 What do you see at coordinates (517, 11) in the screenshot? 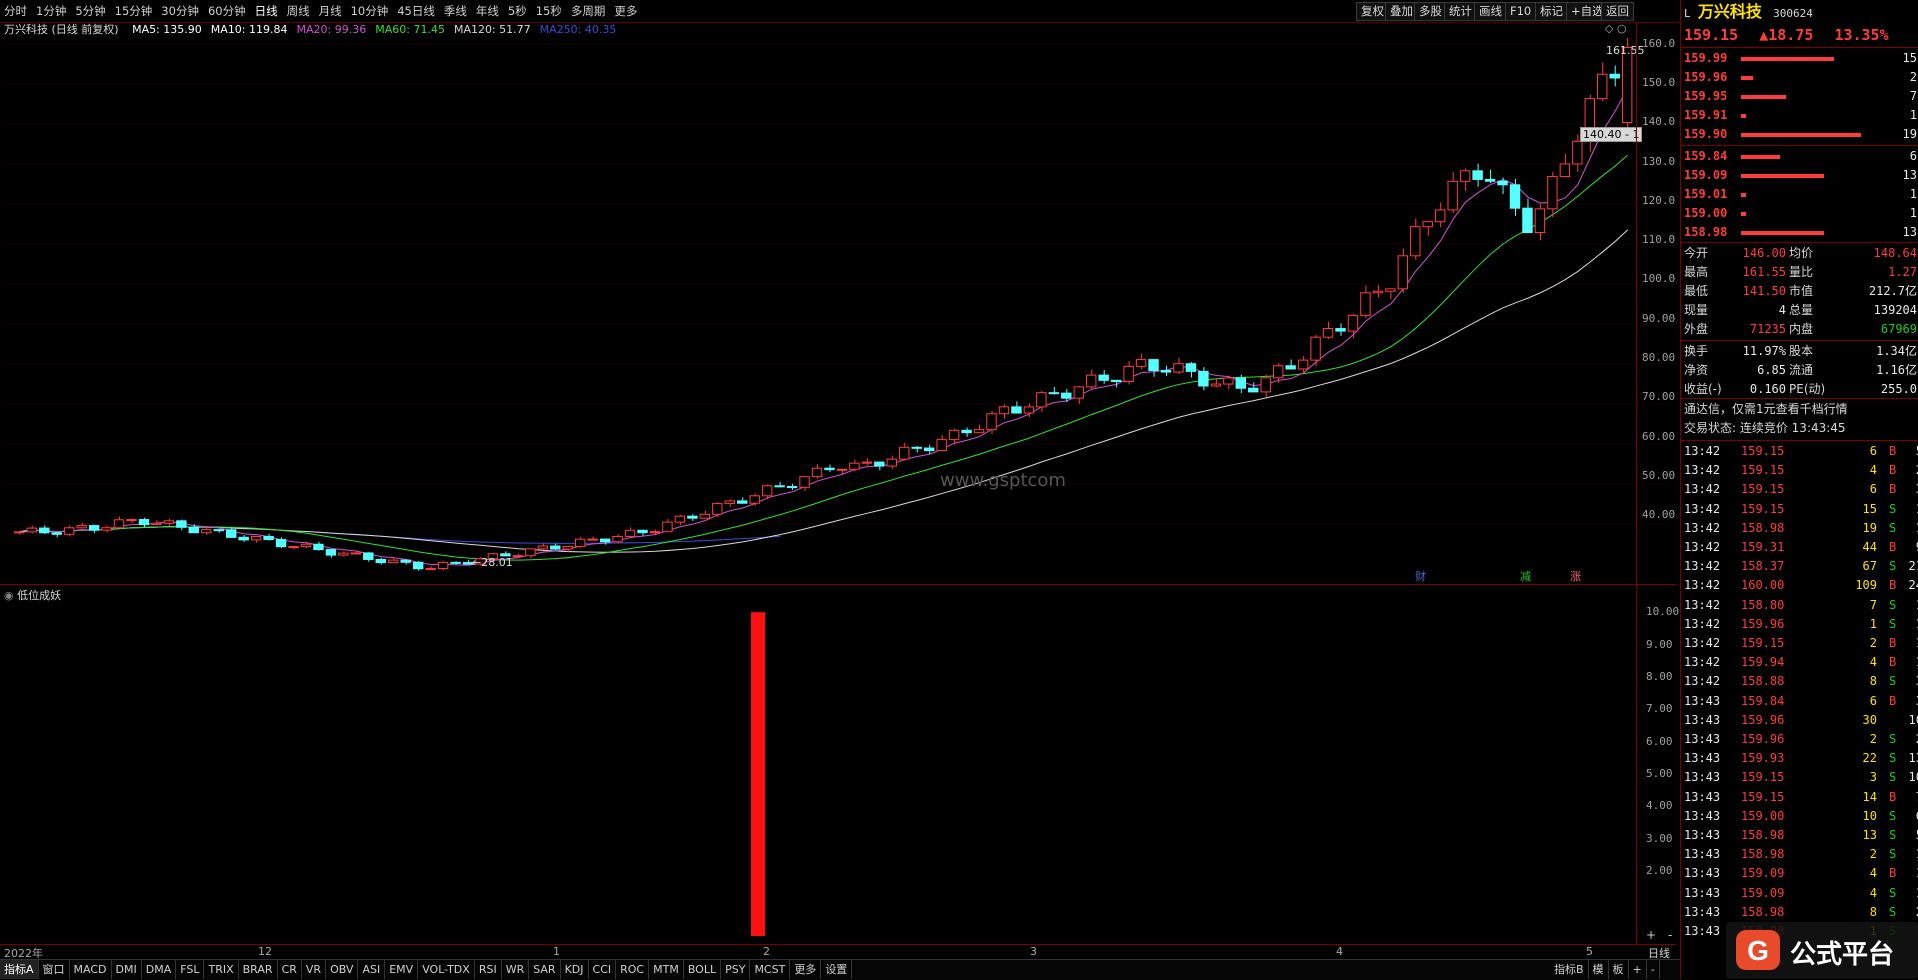
I see `period-13: 5秒` at bounding box center [517, 11].